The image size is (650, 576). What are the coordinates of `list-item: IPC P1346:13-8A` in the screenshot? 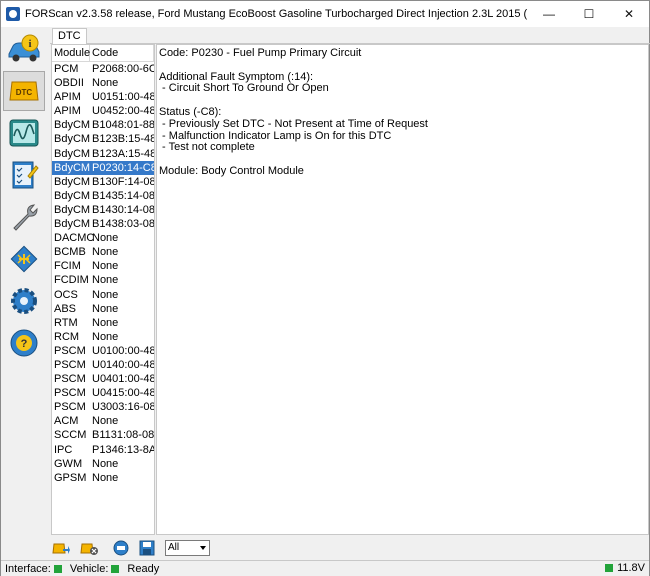 It's located at (103, 450).